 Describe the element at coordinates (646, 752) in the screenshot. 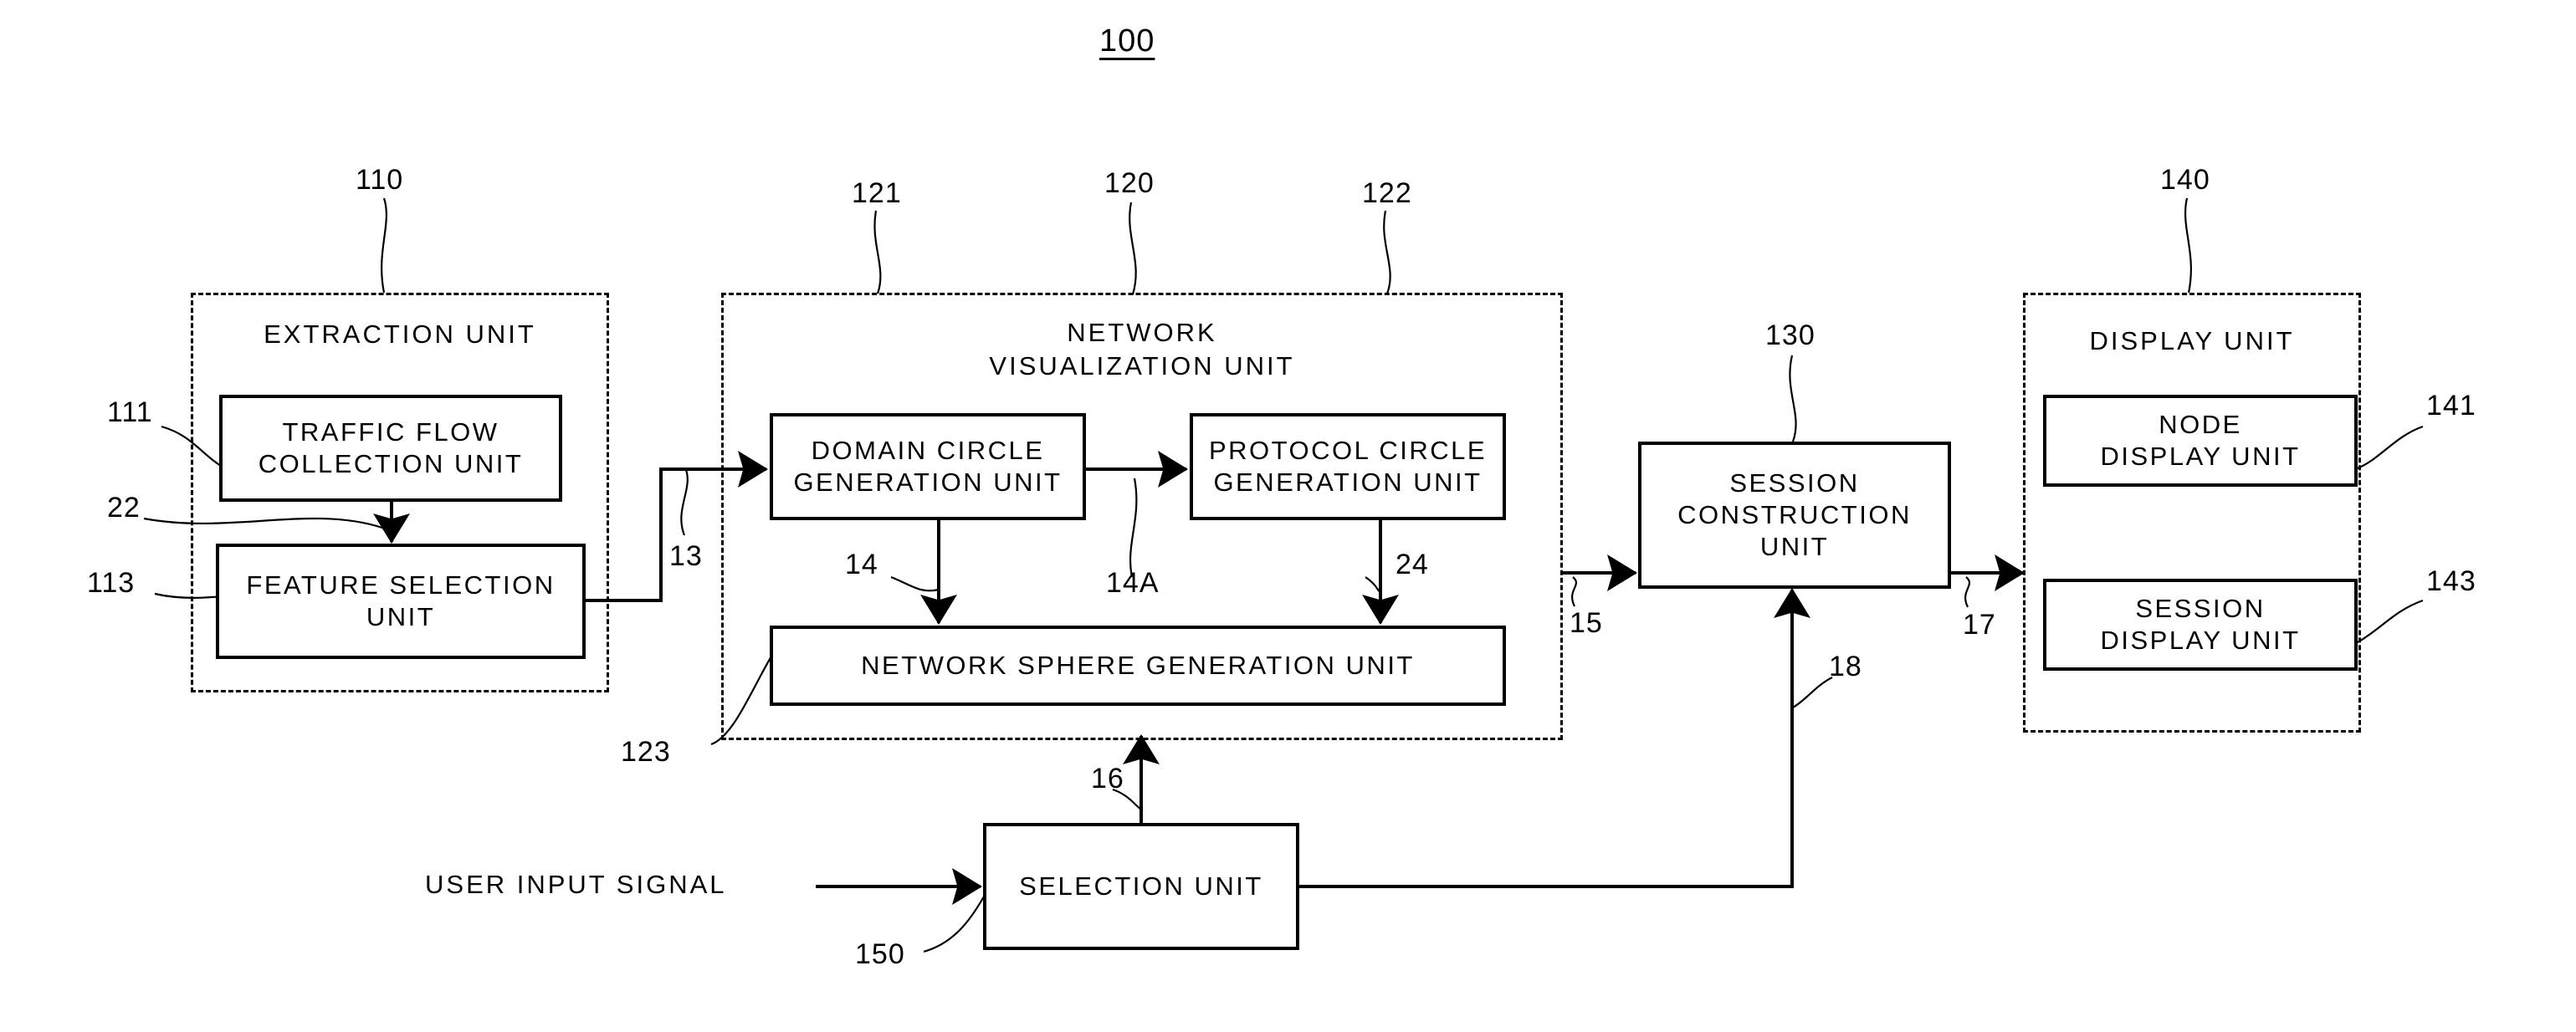

I see `reference-123: 123` at that location.